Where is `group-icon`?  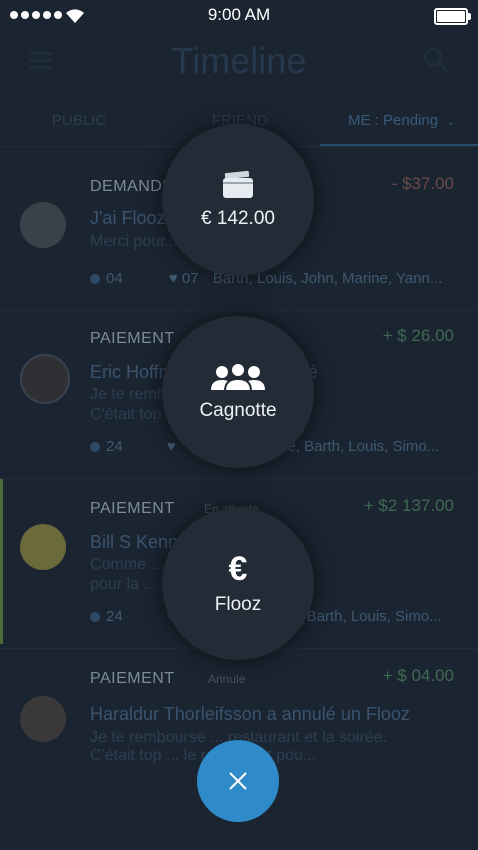 group-icon is located at coordinates (238, 377).